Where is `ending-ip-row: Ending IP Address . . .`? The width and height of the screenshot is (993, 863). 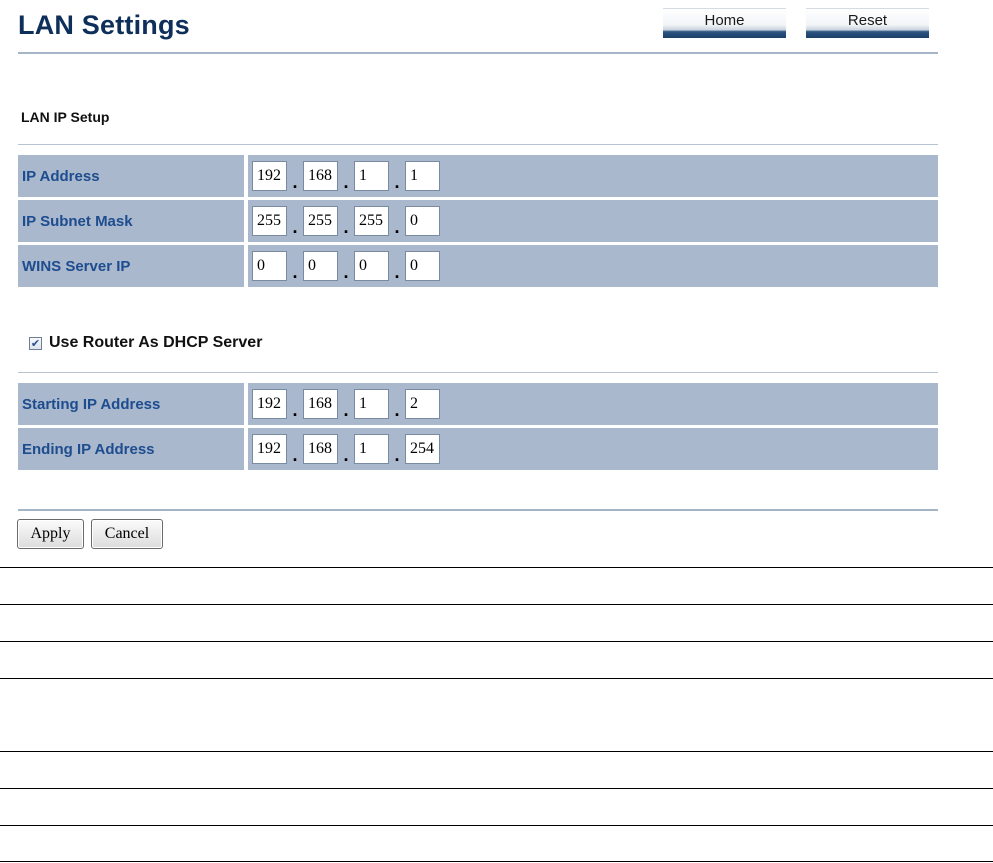
ending-ip-row: Ending IP Address . . . is located at coordinates (478, 449).